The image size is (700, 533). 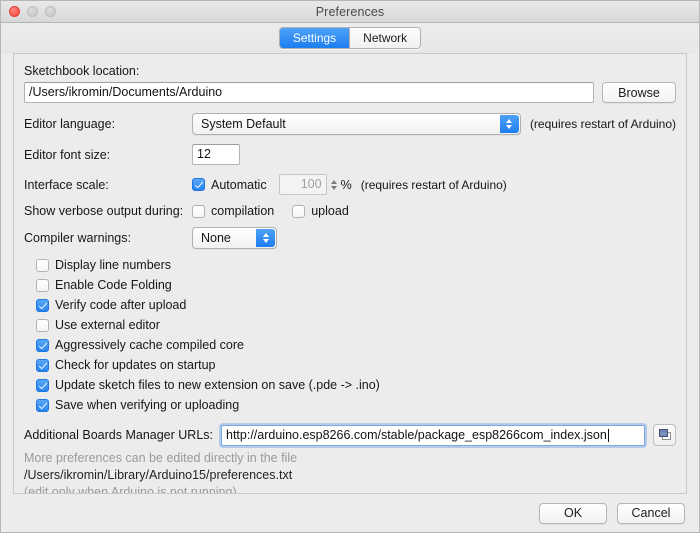 What do you see at coordinates (130, 489) in the screenshot?
I see `help-line-3: (edit only when Arduino is not running)` at bounding box center [130, 489].